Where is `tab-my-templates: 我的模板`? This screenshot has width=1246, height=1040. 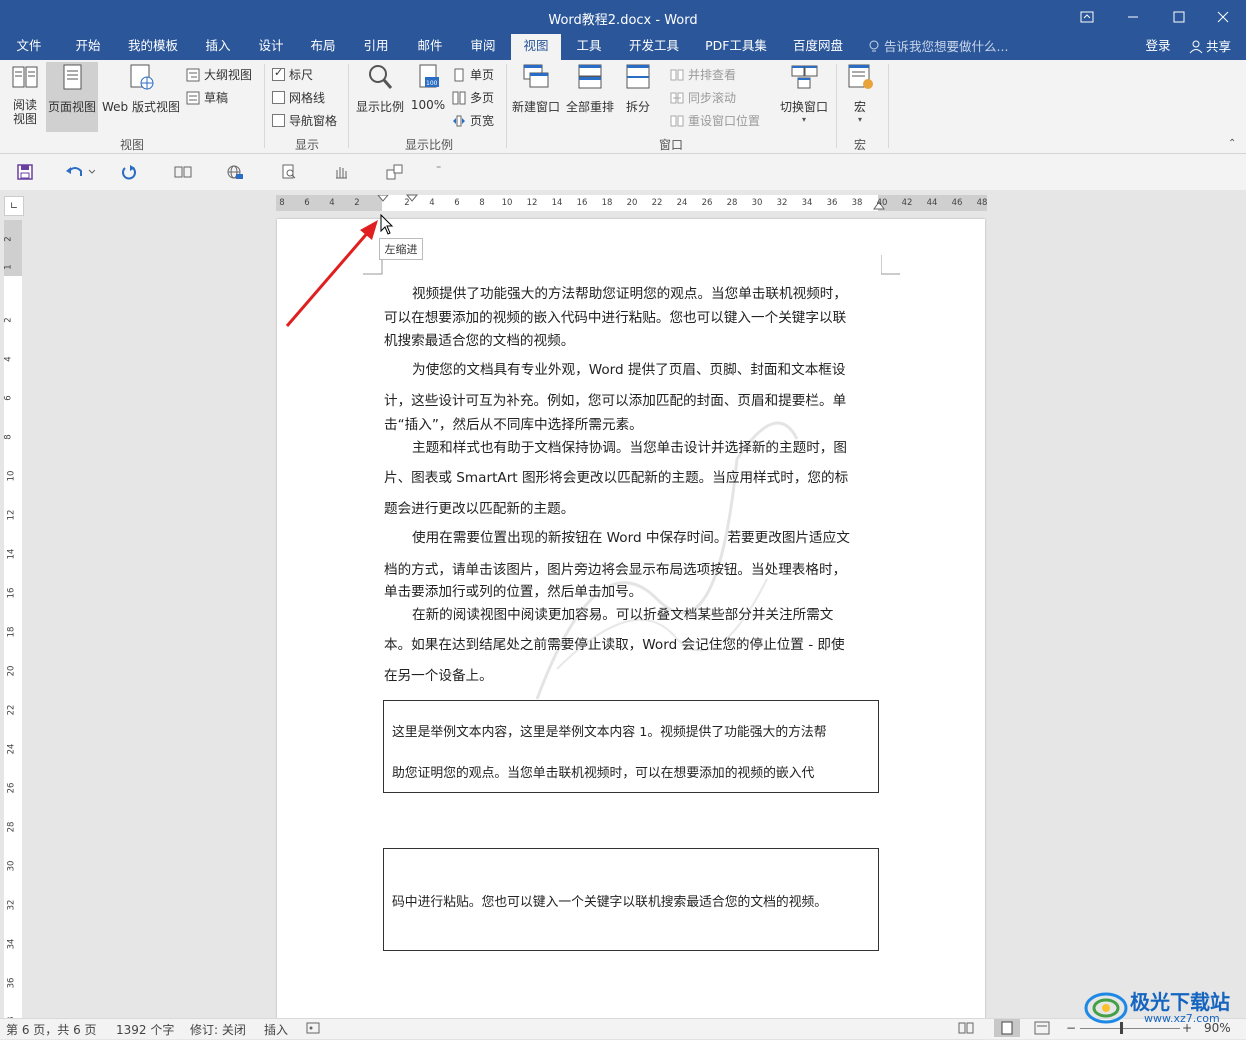 tab-my-templates: 我的模板 is located at coordinates (153, 47).